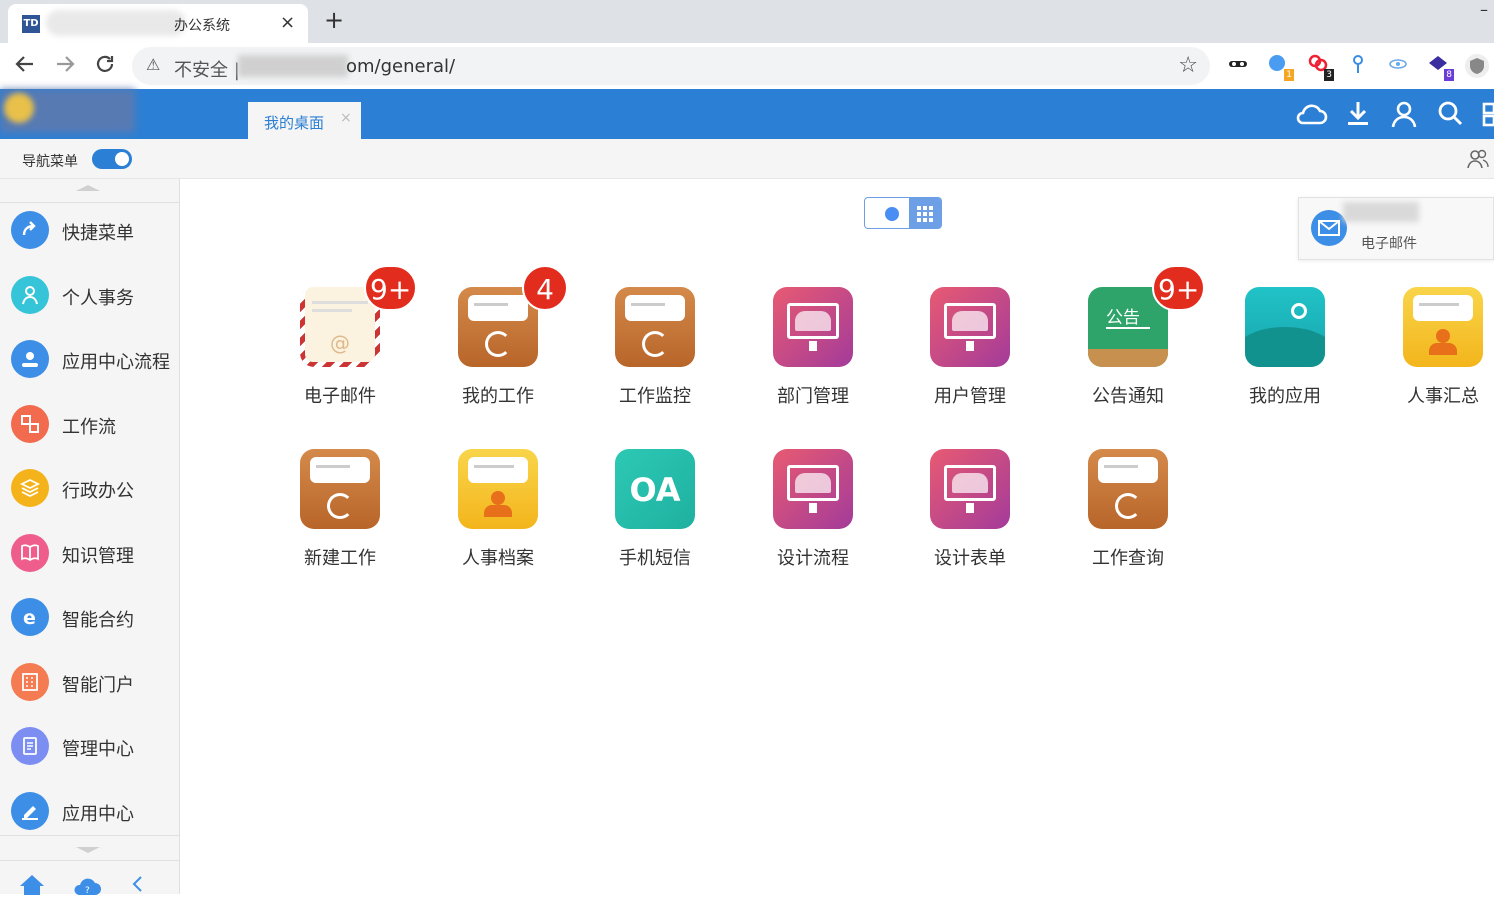  I want to click on app-label: 人事汇总, so click(1443, 396).